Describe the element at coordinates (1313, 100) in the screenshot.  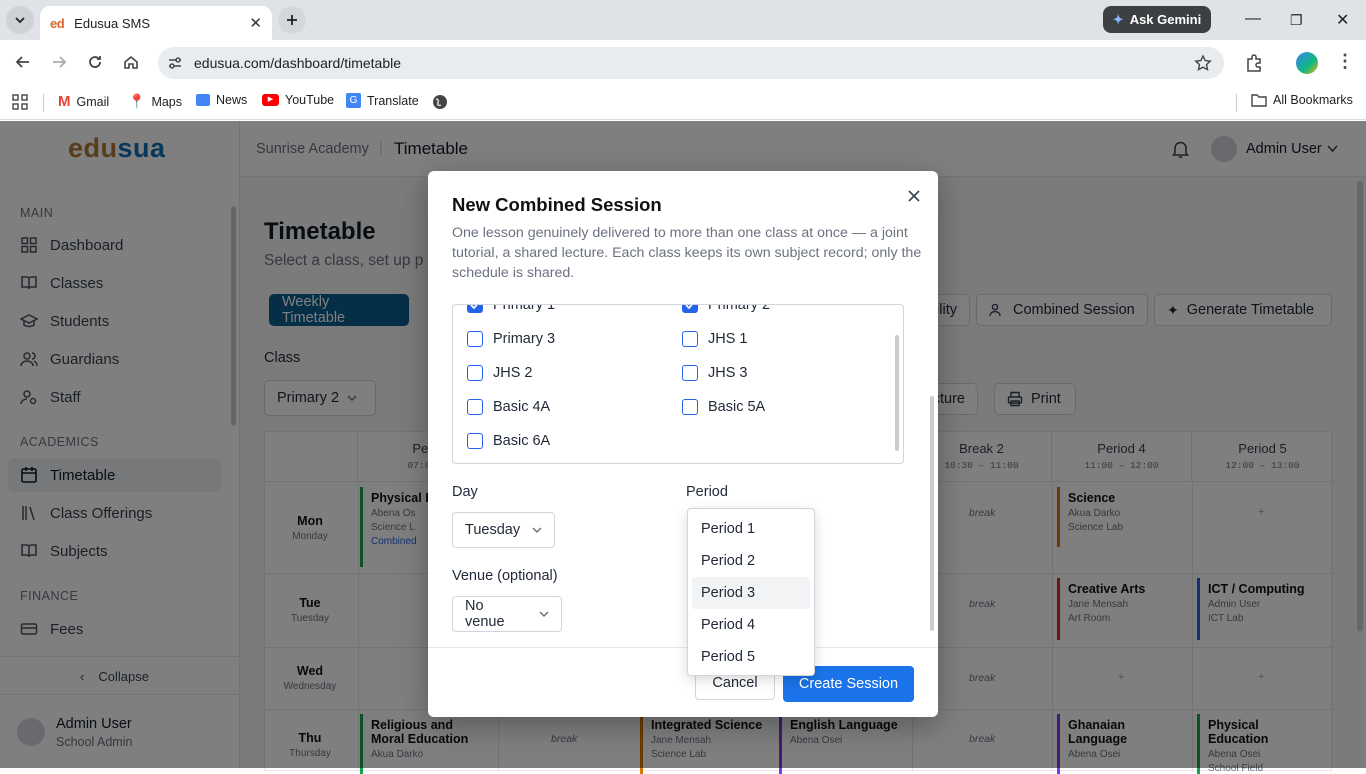
I see `all-bookmarks-label: All Bookmarks` at that location.